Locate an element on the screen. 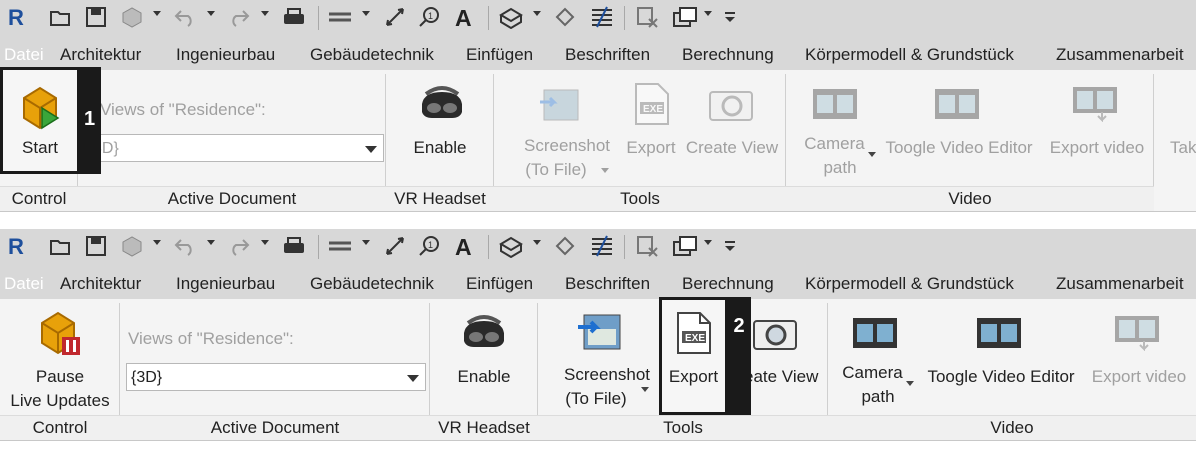 The image size is (1196, 467). create-view-button: eate View is located at coordinates (786, 377).